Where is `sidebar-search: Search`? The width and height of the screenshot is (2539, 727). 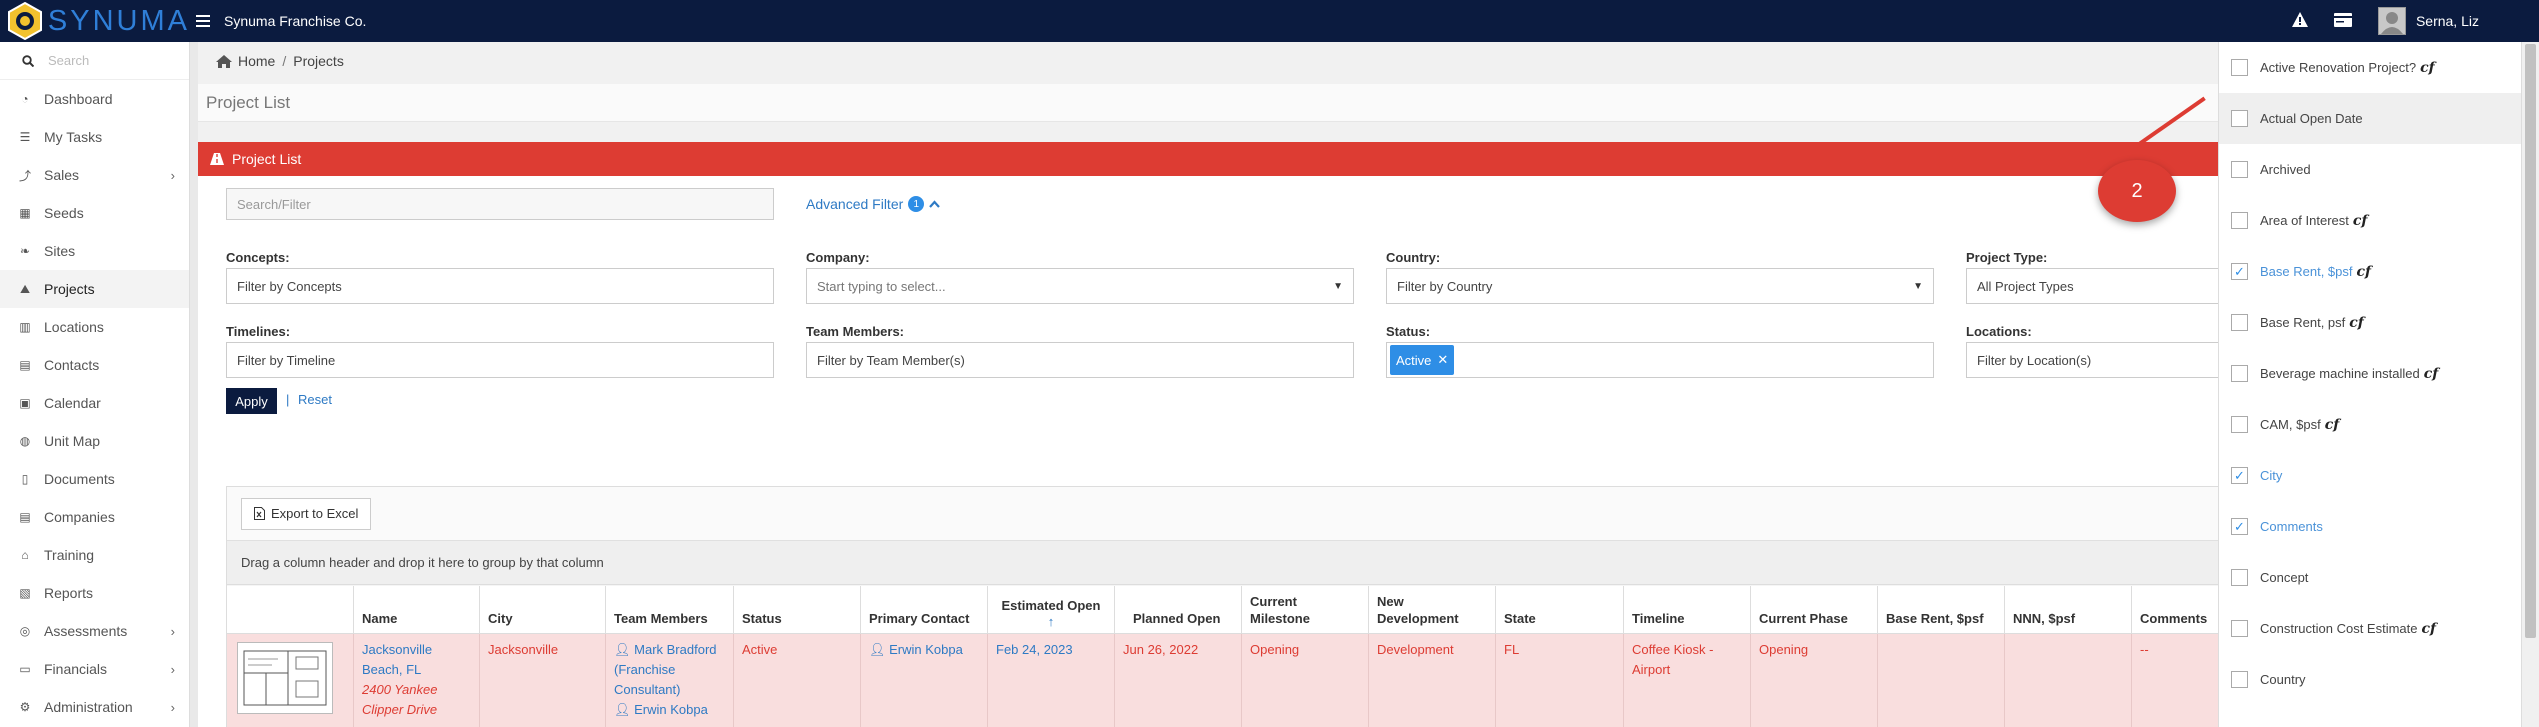
sidebar-search: Search is located at coordinates (94, 61).